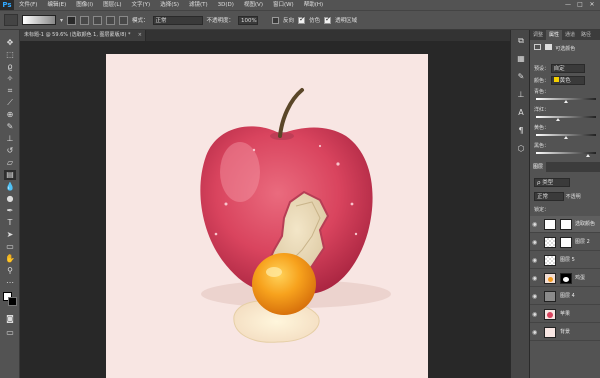  Describe the element at coordinates (112, 5) in the screenshot. I see `menu-layer: 图层(L)` at that location.